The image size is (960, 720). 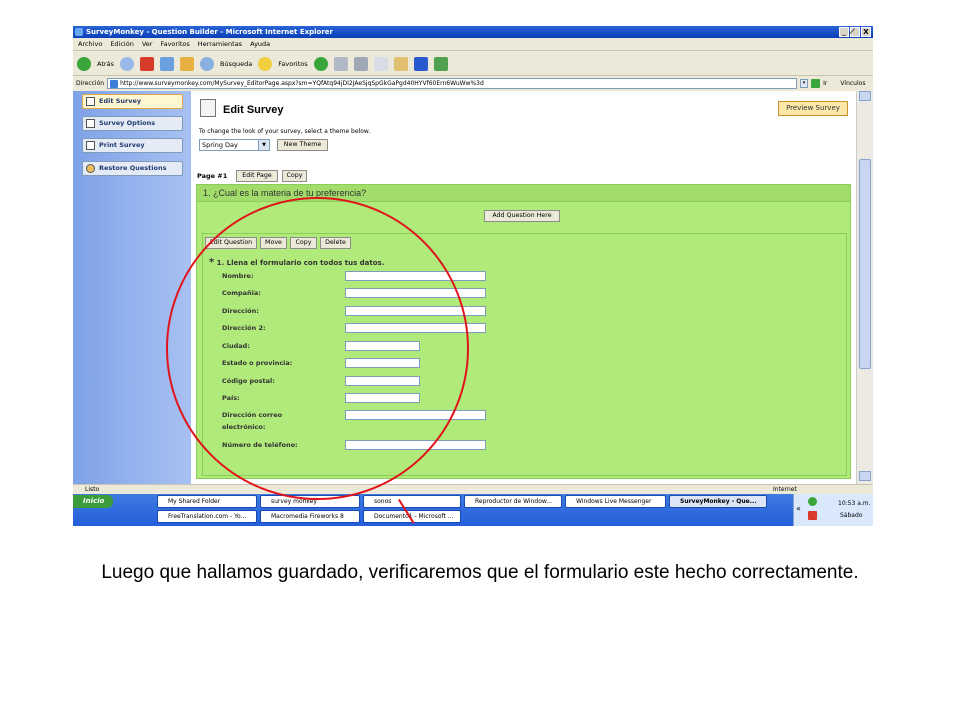 What do you see at coordinates (208, 108) in the screenshot?
I see `pencil-icon` at bounding box center [208, 108].